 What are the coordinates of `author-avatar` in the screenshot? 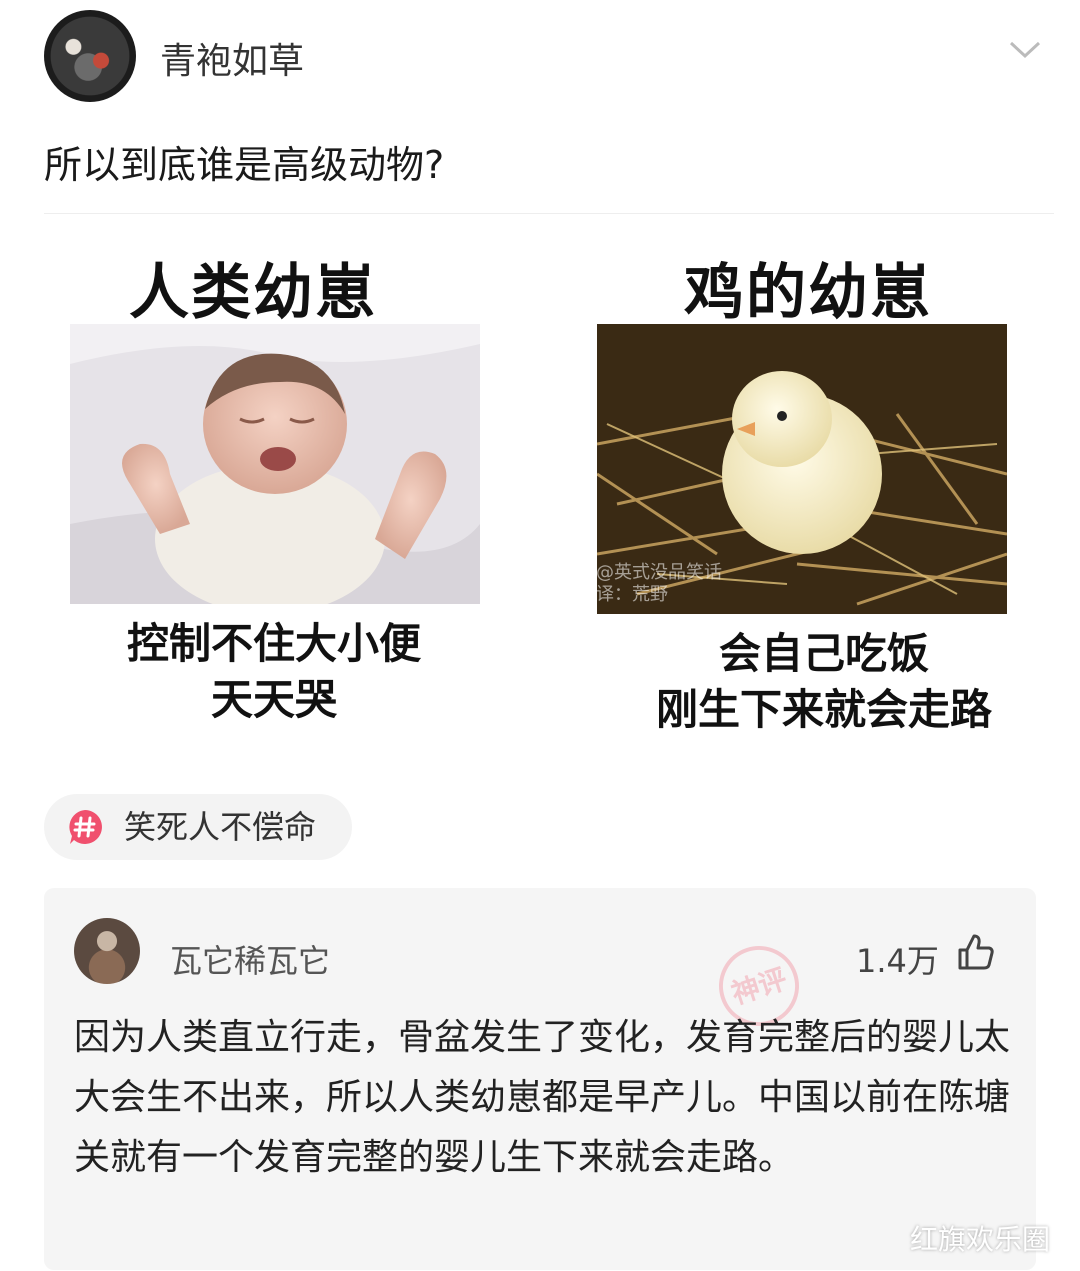 It's located at (90, 56).